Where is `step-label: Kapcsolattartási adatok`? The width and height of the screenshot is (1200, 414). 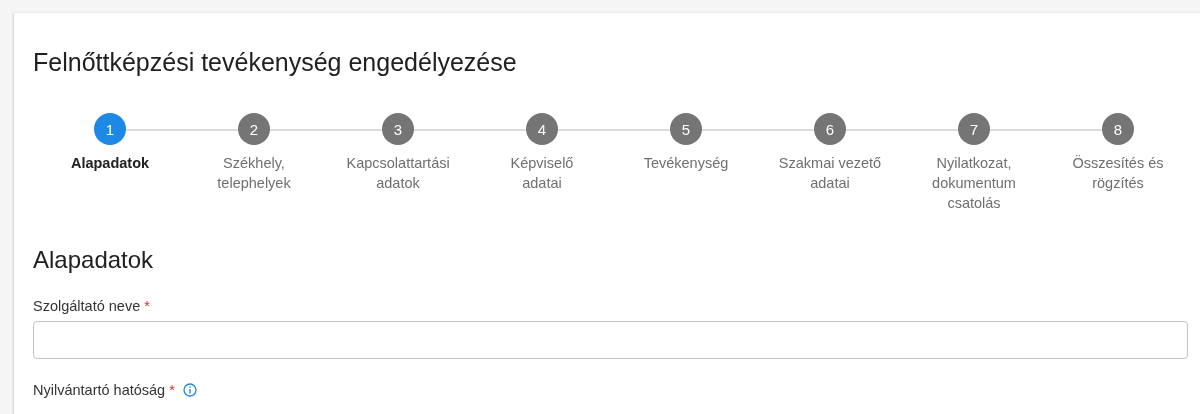
step-label: Kapcsolattartási adatok is located at coordinates (398, 173).